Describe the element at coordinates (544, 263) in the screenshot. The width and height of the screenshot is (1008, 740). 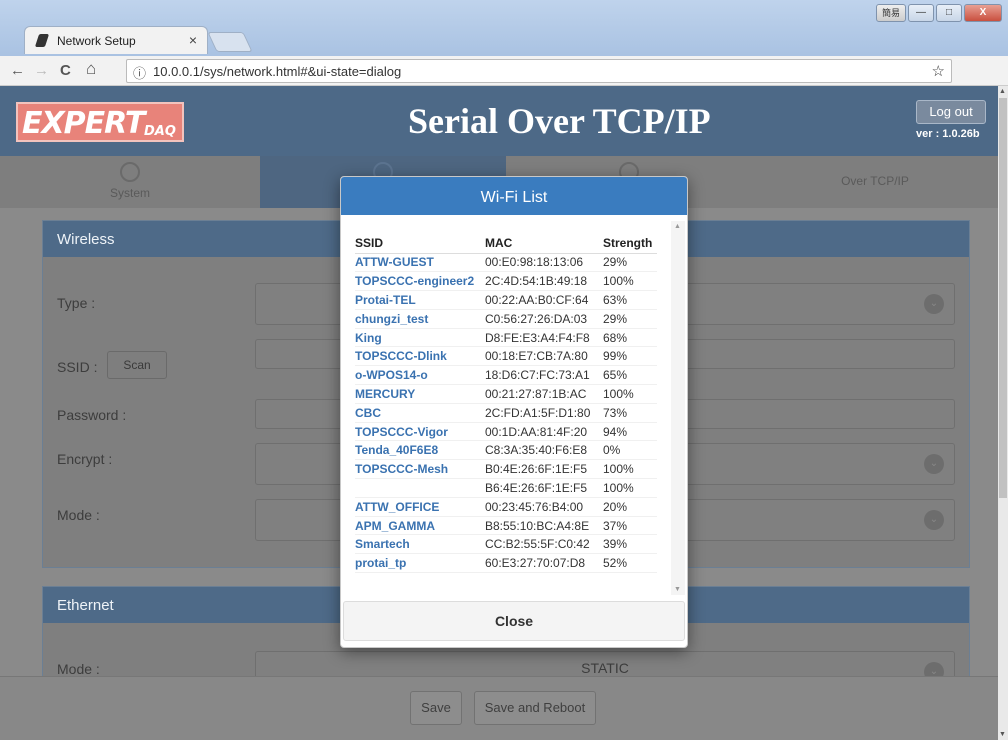
I see `cell-mac: 00:E0:98:18:13:06` at that location.